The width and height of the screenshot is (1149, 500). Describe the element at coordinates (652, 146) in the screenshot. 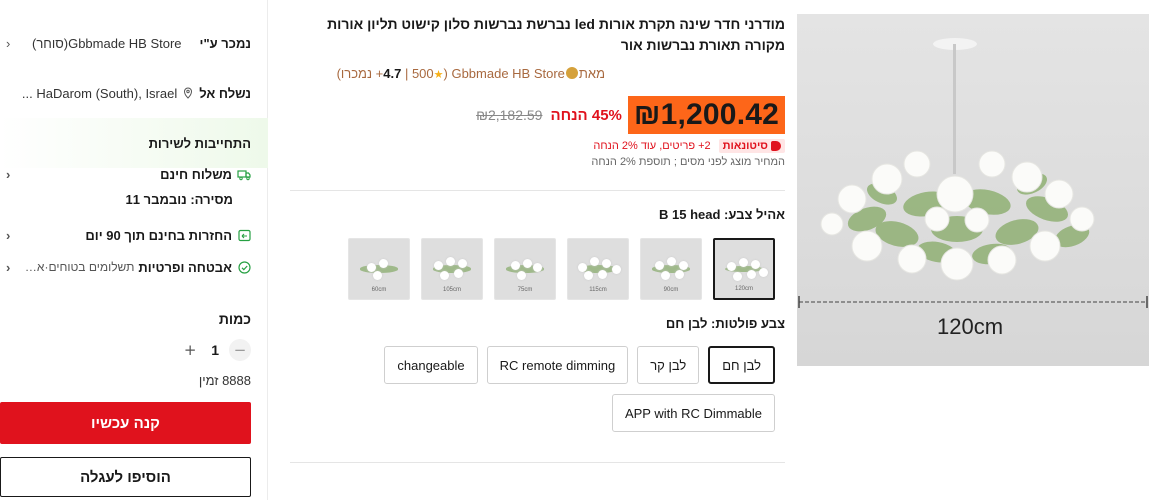

I see `promo-text: 2+ פריטים, עוד 2% הנחה` at that location.